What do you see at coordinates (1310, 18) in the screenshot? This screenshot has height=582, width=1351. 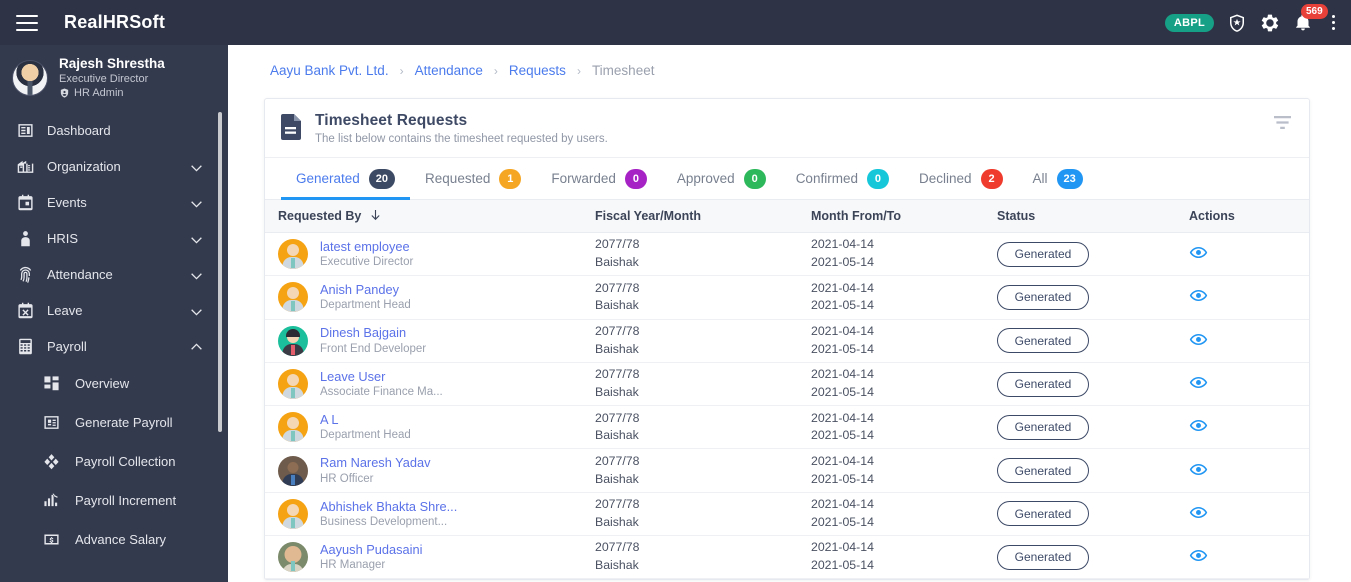 I see `bell-icon: 569` at bounding box center [1310, 18].